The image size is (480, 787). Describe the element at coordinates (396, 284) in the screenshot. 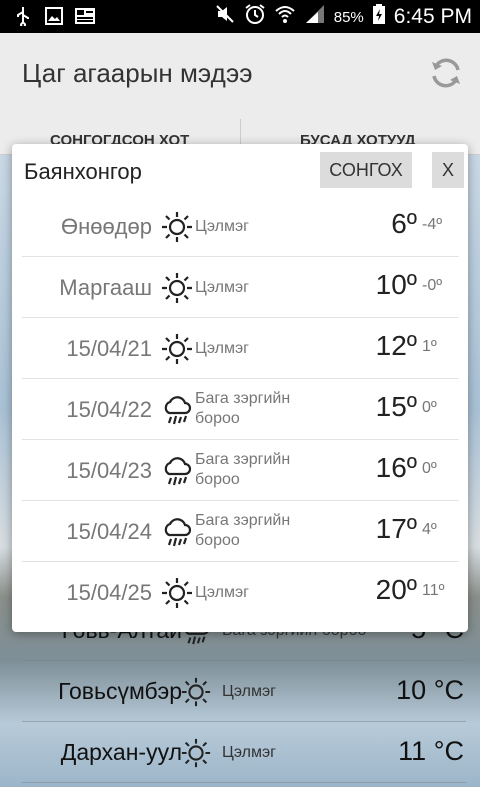

I see `forecast-high: 10º` at that location.